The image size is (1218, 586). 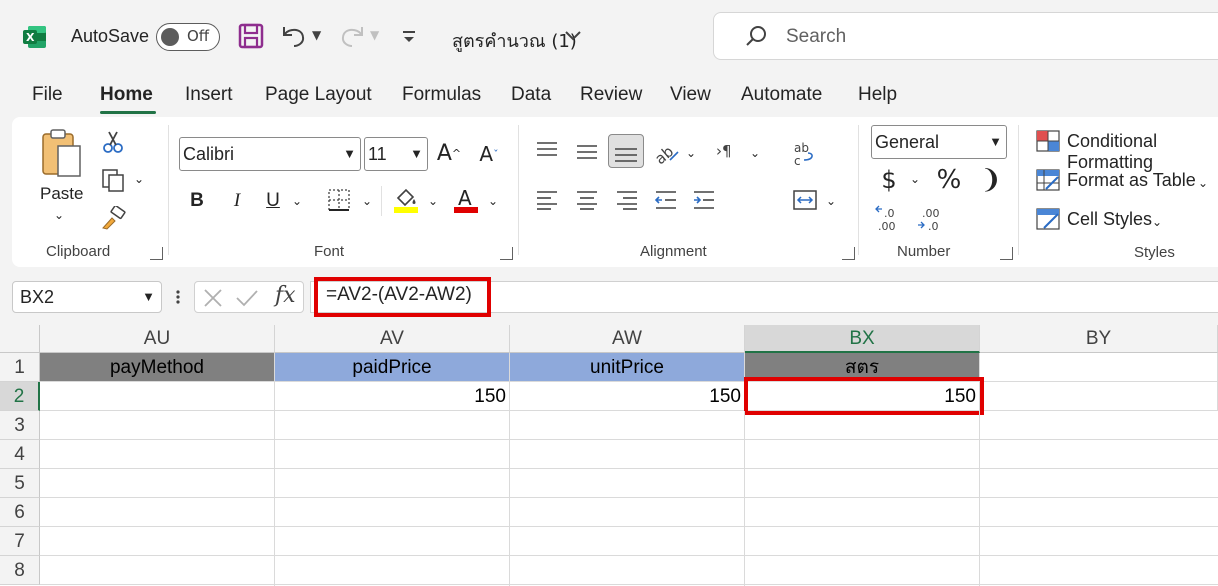 I want to click on number-format-dropdown-icon: ▼, so click(x=995, y=142).